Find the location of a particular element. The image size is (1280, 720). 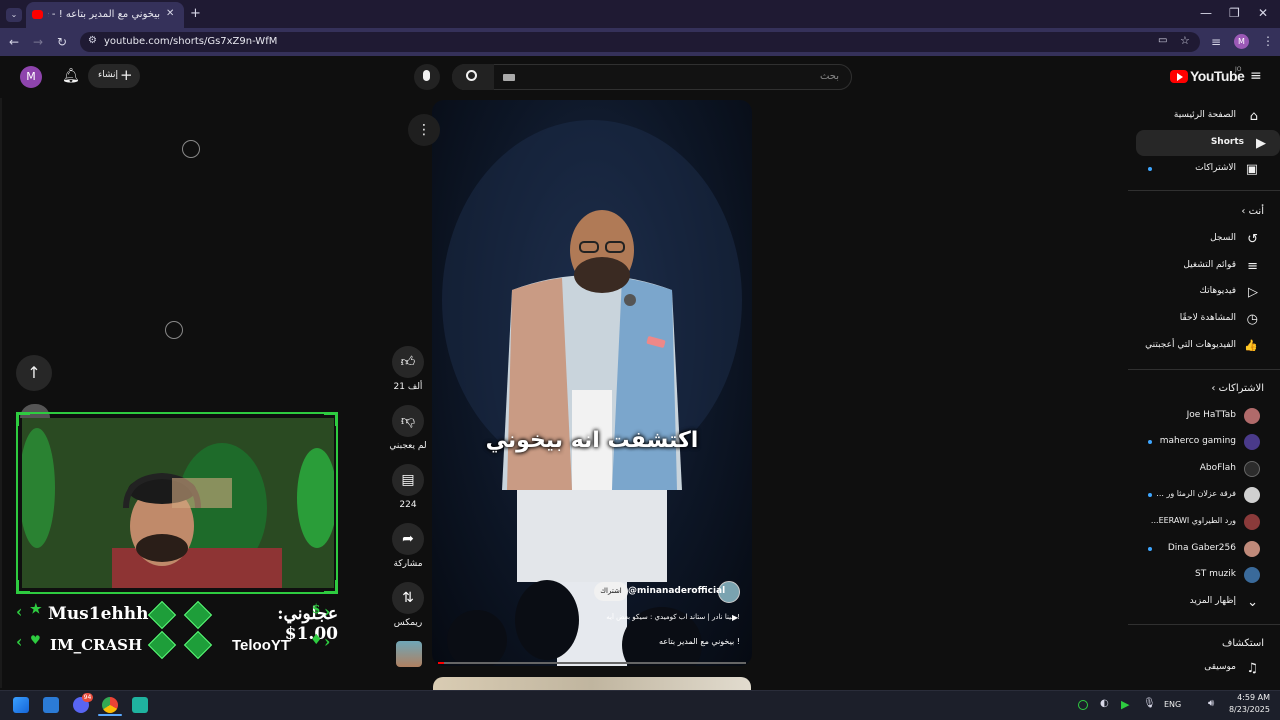

maximize-button: ❐ is located at coordinates (1234, 13).